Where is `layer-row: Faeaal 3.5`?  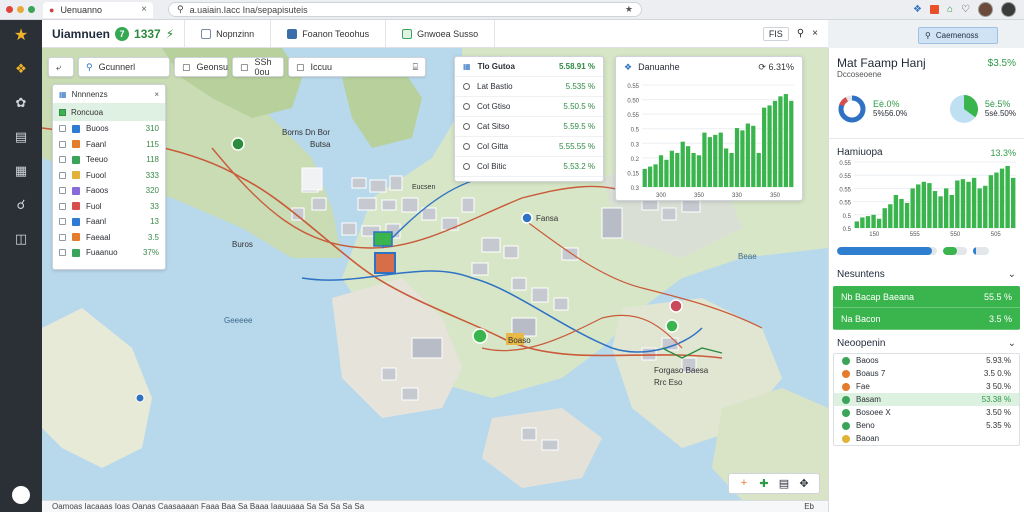
layer-row: Faeaal 3.5 is located at coordinates (109, 238).